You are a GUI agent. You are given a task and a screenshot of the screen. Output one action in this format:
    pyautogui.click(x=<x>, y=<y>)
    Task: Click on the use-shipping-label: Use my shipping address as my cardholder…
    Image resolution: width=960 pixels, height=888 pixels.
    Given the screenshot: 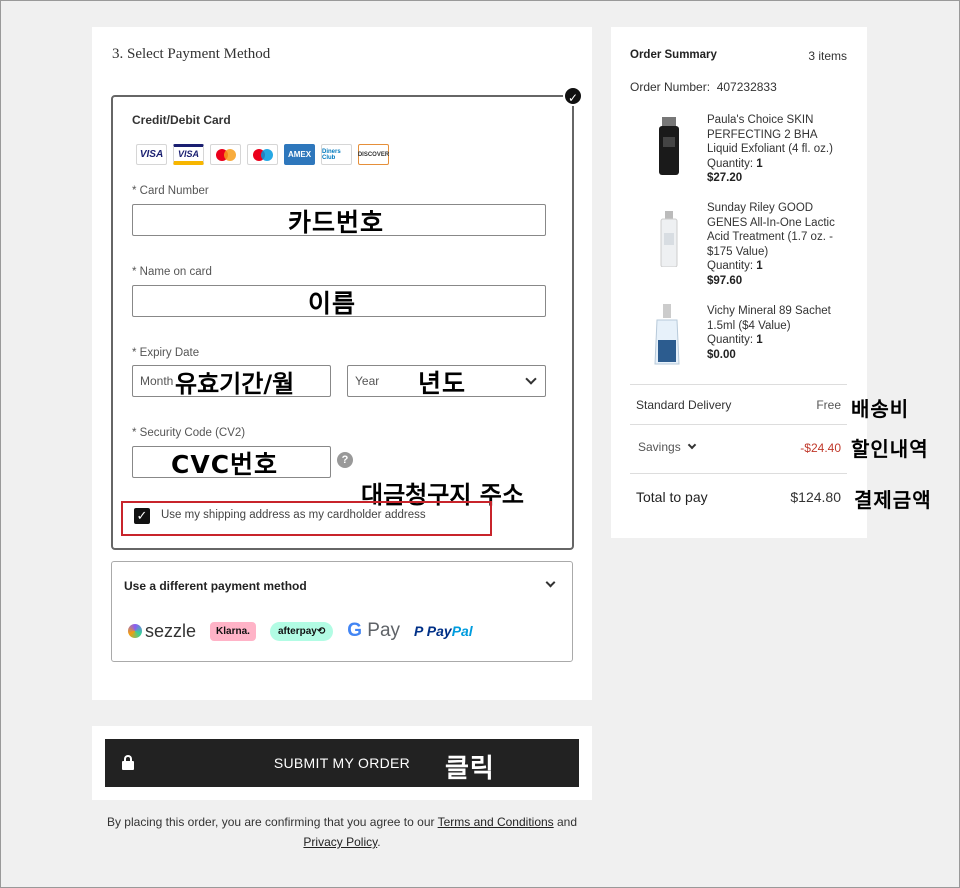 What is the action you would take?
    pyautogui.click(x=293, y=515)
    